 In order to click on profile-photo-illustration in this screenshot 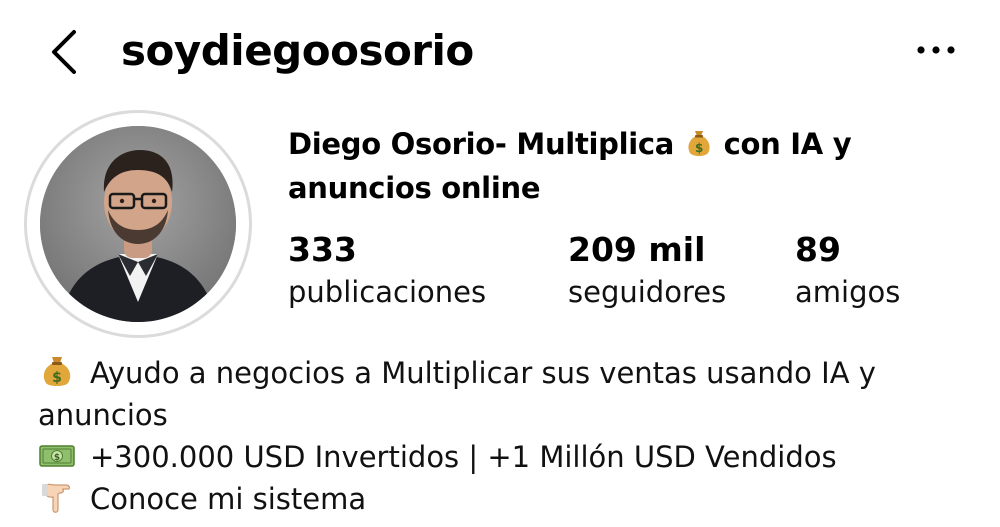, I will do `click(138, 224)`.